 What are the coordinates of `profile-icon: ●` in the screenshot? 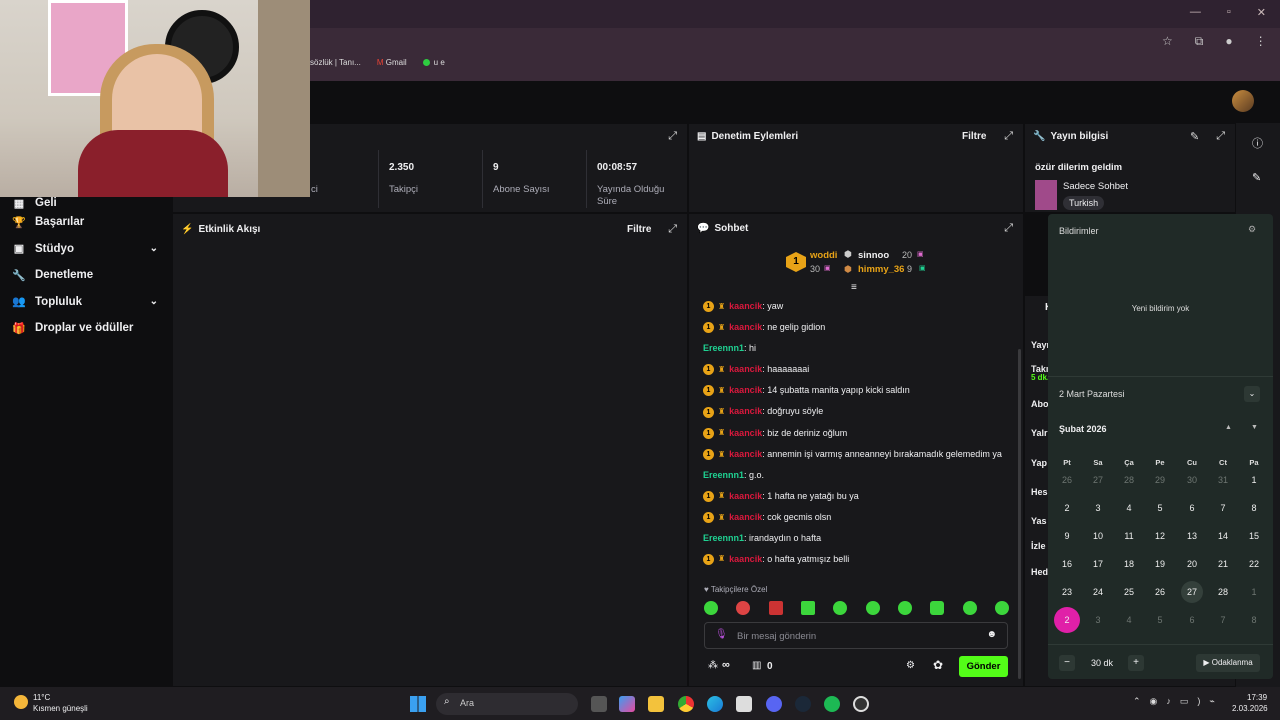 It's located at (1228, 41).